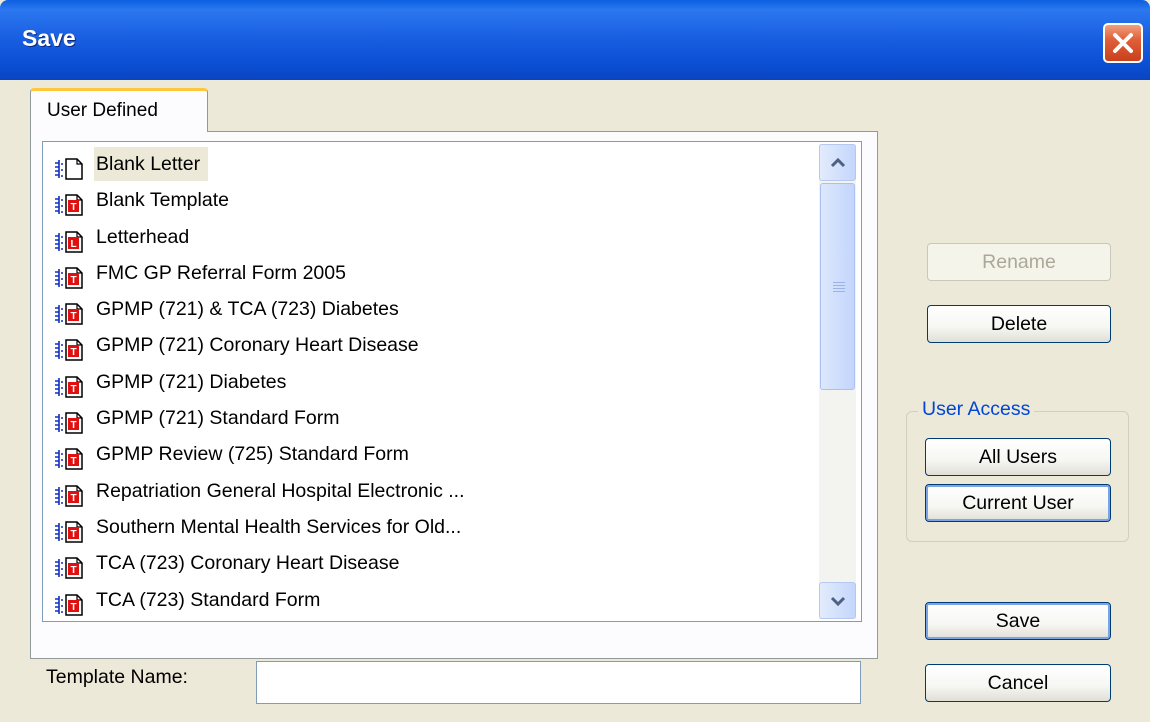 This screenshot has height=722, width=1150. I want to click on rename-button-label: Rename, so click(1019, 262).